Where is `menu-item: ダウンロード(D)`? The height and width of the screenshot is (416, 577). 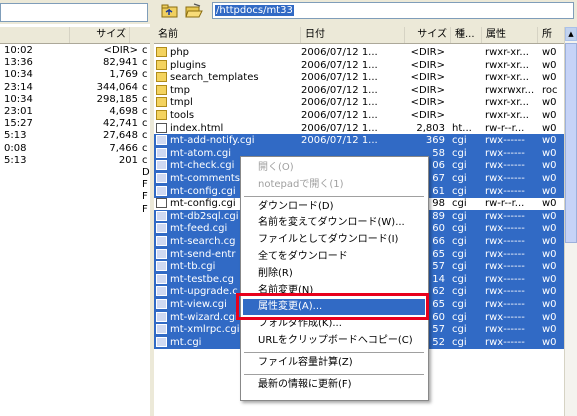
menu-item: ダウンロード(D) is located at coordinates (334, 207).